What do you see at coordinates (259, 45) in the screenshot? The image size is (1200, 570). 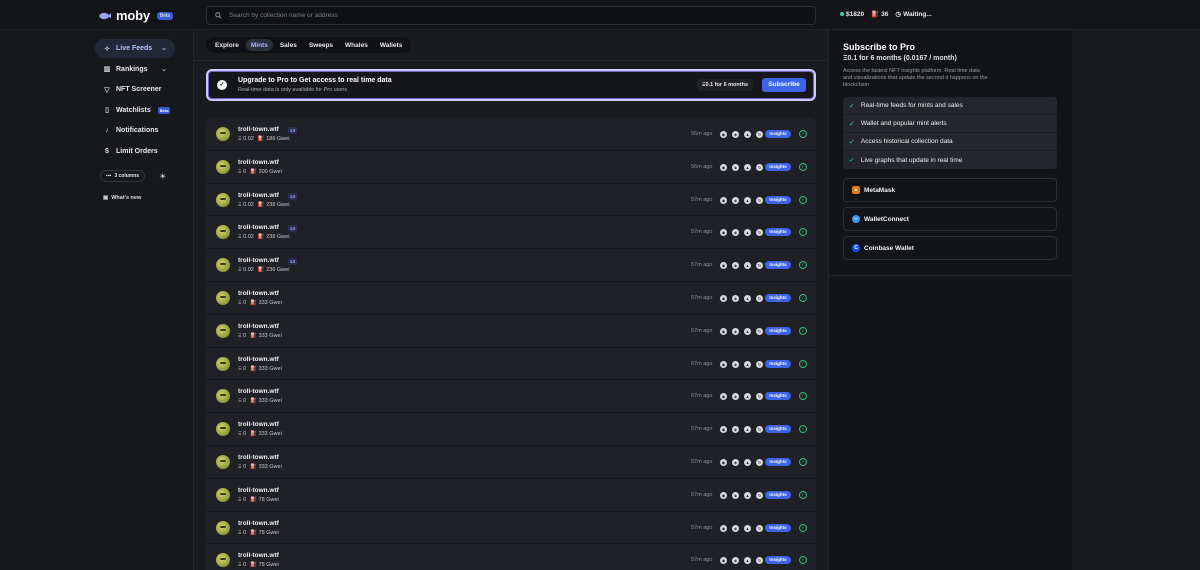 I see `tab-mints: Mints` at bounding box center [259, 45].